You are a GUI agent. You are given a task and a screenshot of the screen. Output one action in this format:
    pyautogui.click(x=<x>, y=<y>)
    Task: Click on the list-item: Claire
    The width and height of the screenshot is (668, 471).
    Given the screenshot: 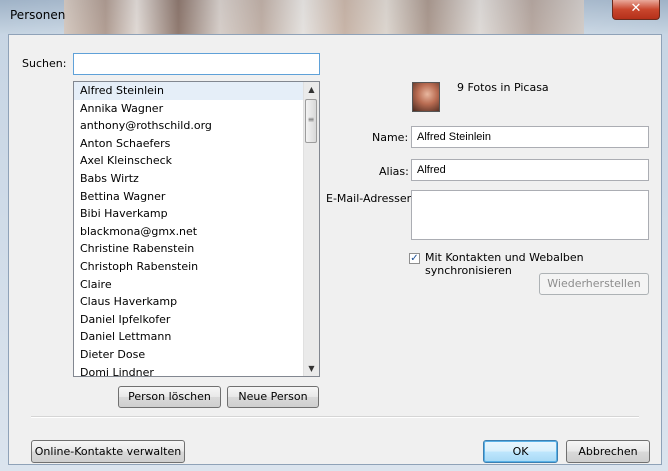 What is the action you would take?
    pyautogui.click(x=196, y=285)
    